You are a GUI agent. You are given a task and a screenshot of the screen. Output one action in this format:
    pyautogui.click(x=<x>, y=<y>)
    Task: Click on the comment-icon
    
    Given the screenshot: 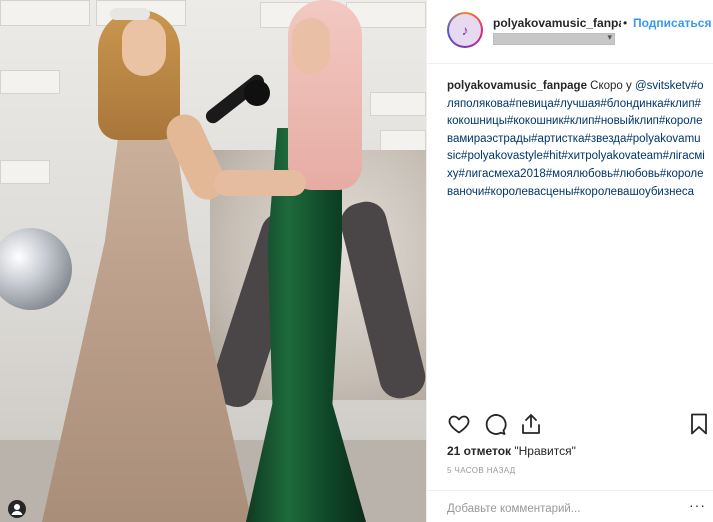 What is the action you would take?
    pyautogui.click(x=495, y=424)
    